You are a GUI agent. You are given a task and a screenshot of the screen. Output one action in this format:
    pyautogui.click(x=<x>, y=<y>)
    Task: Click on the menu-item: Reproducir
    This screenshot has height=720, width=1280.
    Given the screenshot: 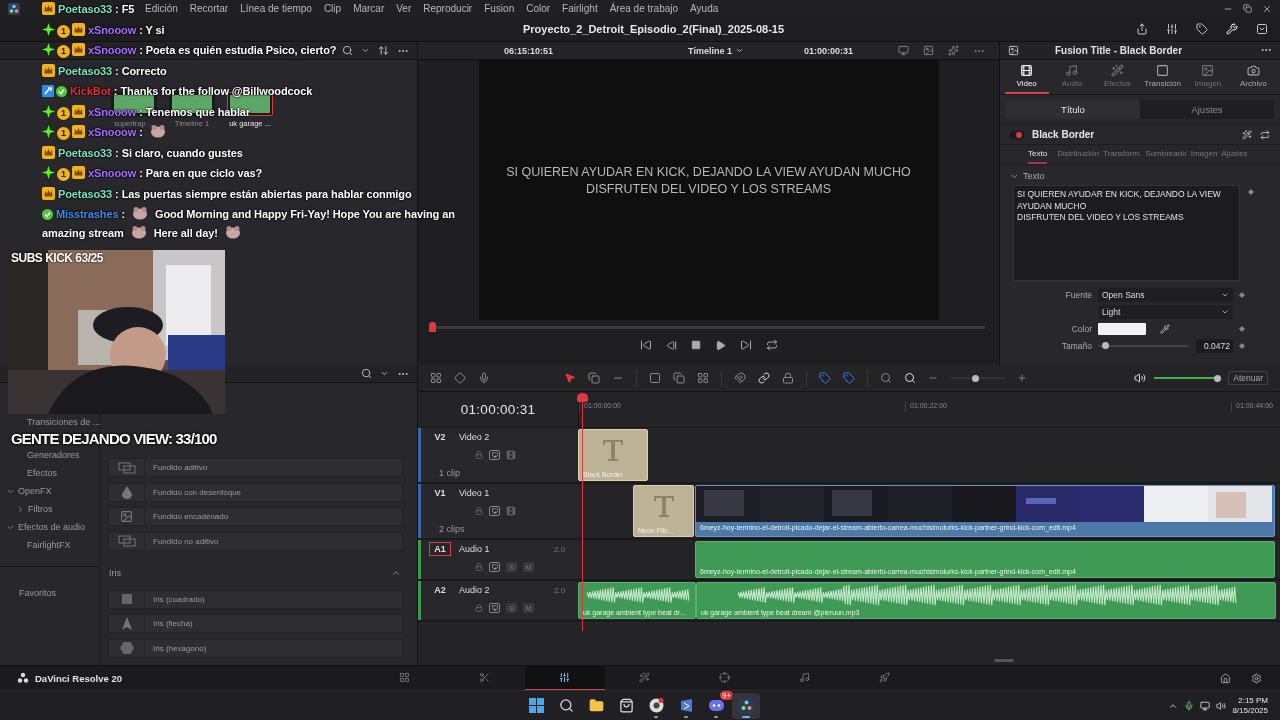 What is the action you would take?
    pyautogui.click(x=448, y=8)
    